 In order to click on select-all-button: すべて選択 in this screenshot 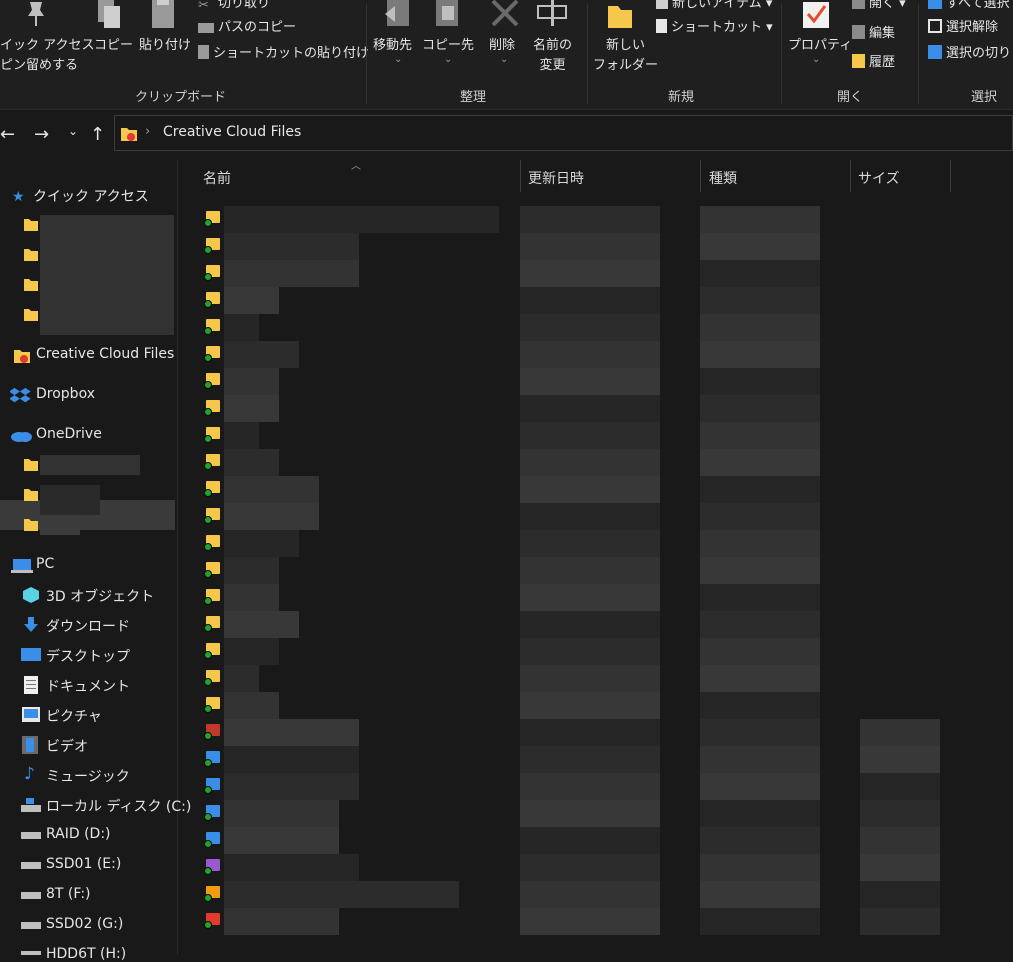, I will do `click(969, 7)`.